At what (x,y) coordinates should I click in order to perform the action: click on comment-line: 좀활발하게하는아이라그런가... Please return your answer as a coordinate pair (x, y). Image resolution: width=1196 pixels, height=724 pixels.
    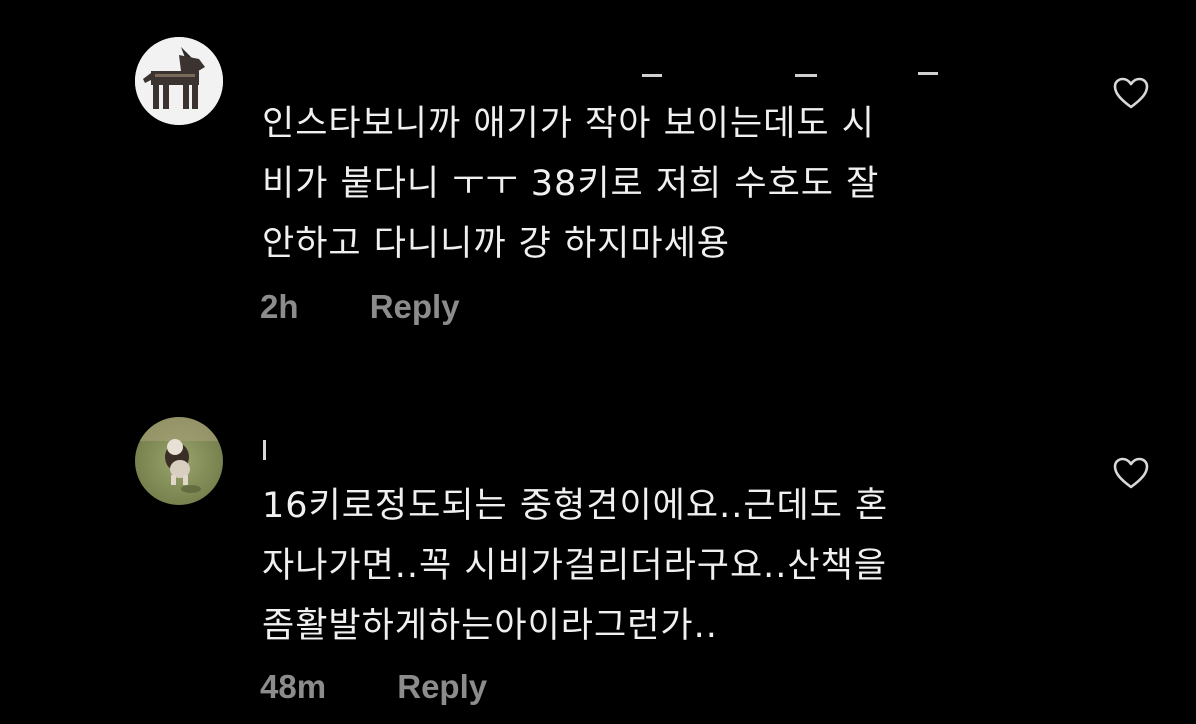
    Looking at the image, I should click on (490, 626).